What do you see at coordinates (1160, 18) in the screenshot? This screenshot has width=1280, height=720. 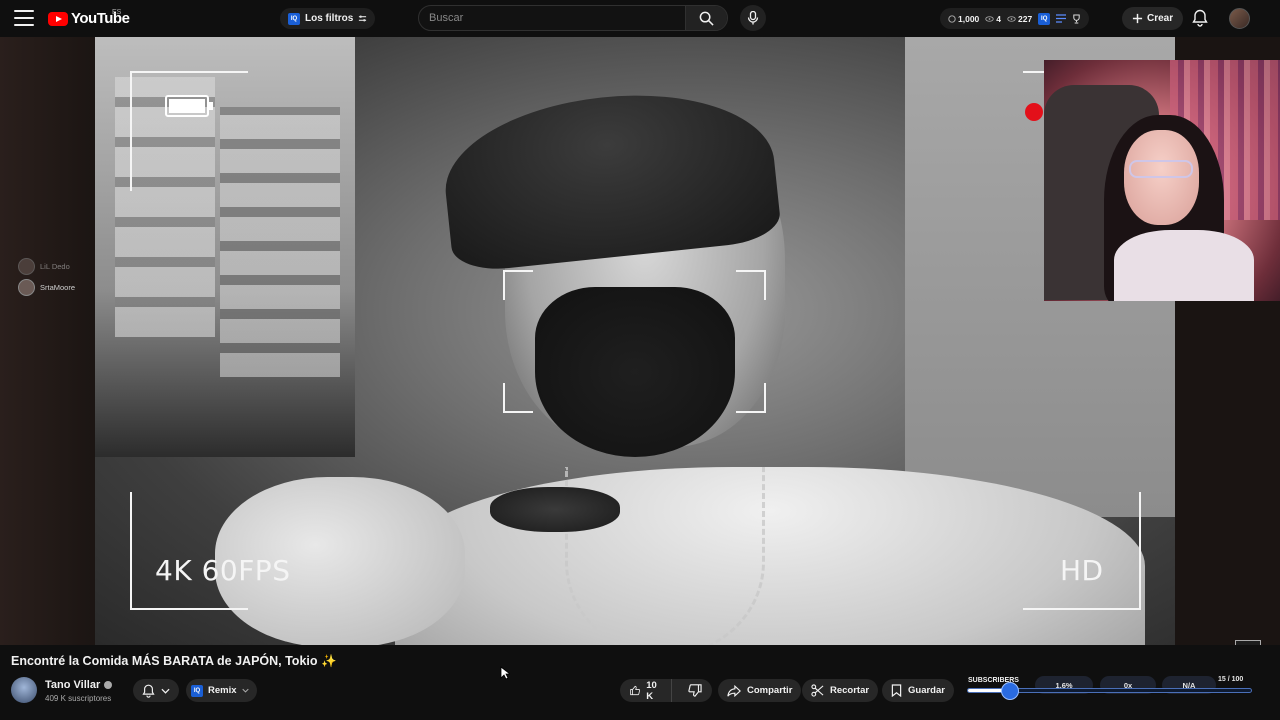 I see `create-label: Crear` at bounding box center [1160, 18].